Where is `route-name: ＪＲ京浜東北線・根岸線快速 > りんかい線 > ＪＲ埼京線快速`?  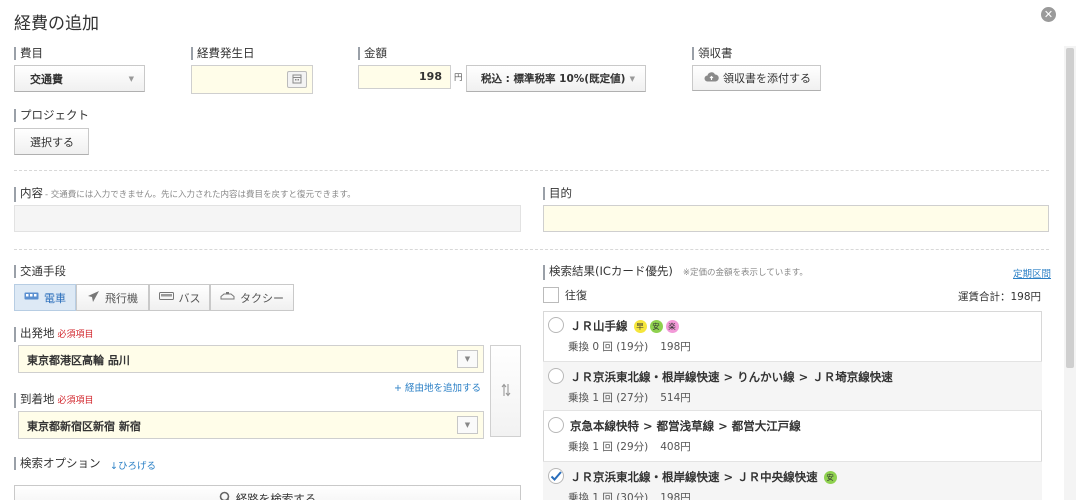
route-name: ＪＲ京浜東北線・根岸線快速 > りんかい線 > ＪＲ埼京線快速 is located at coordinates (731, 377).